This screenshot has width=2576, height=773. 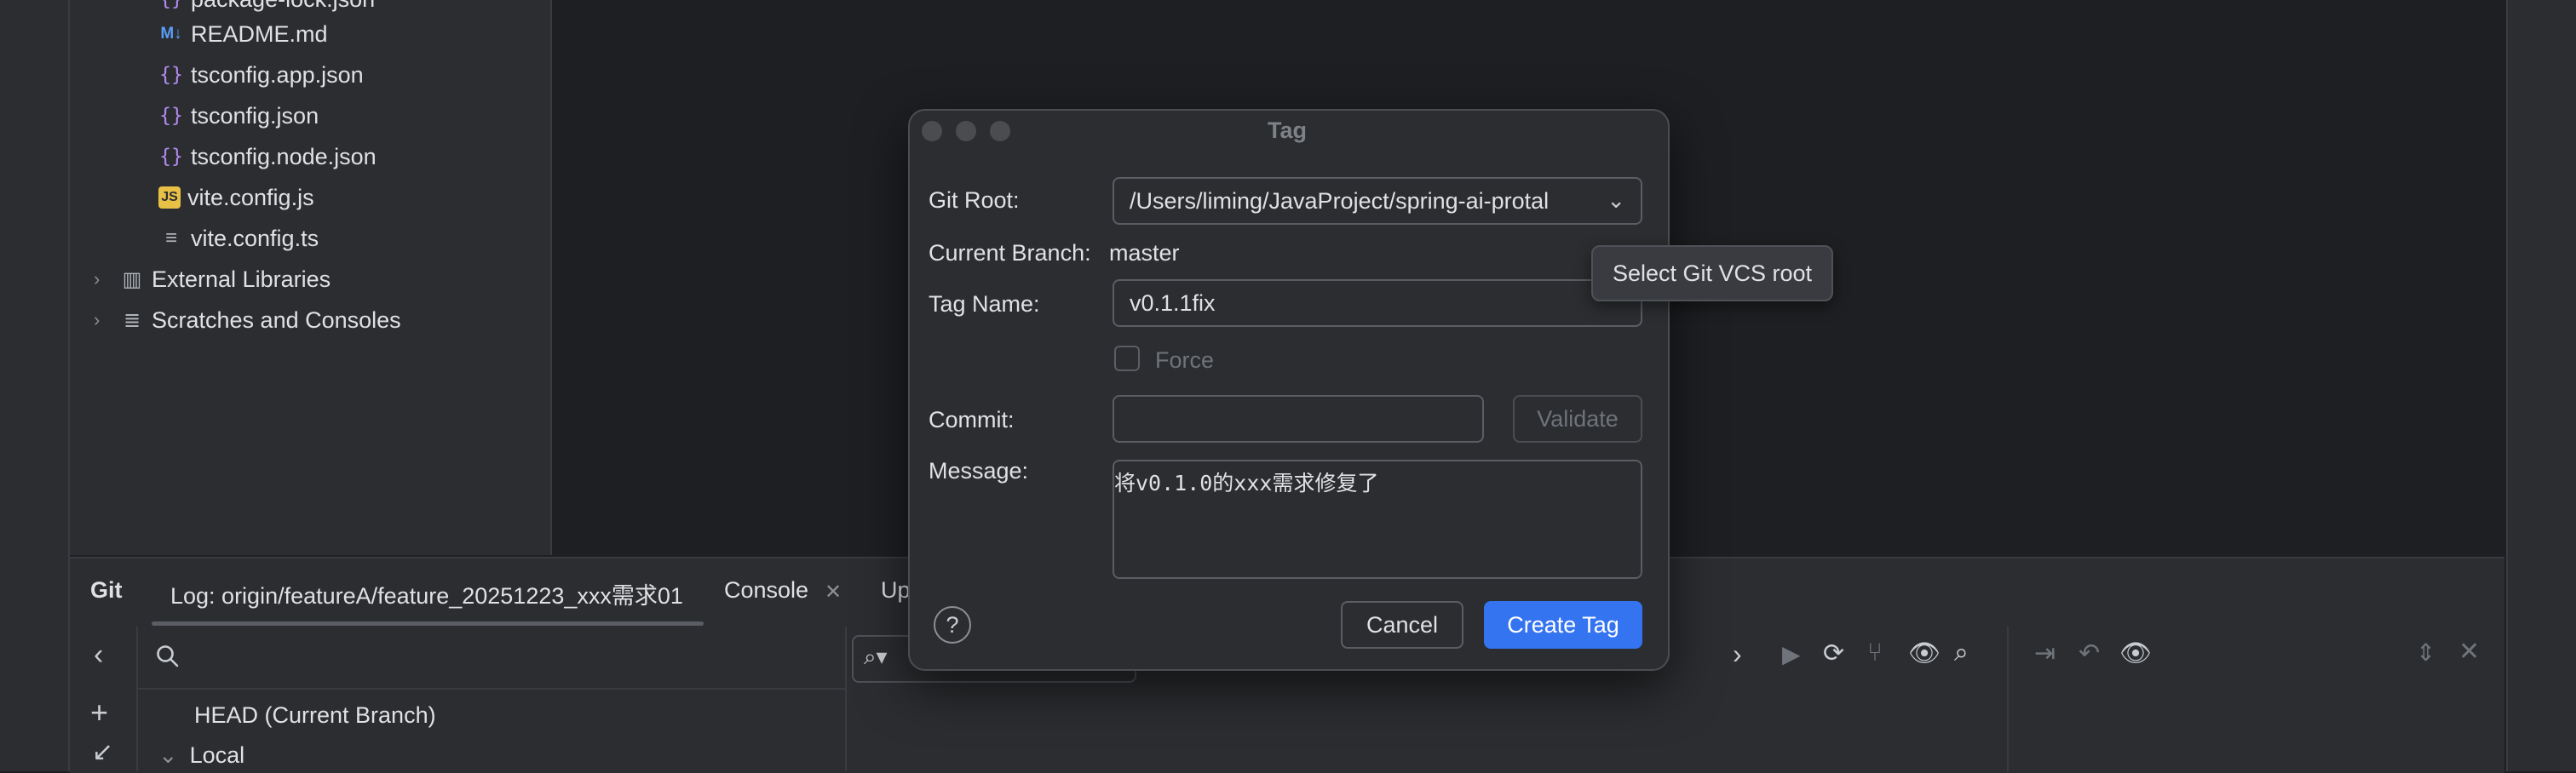 What do you see at coordinates (1712, 273) in the screenshot?
I see `git-root-tooltip: Select Git VCS root` at bounding box center [1712, 273].